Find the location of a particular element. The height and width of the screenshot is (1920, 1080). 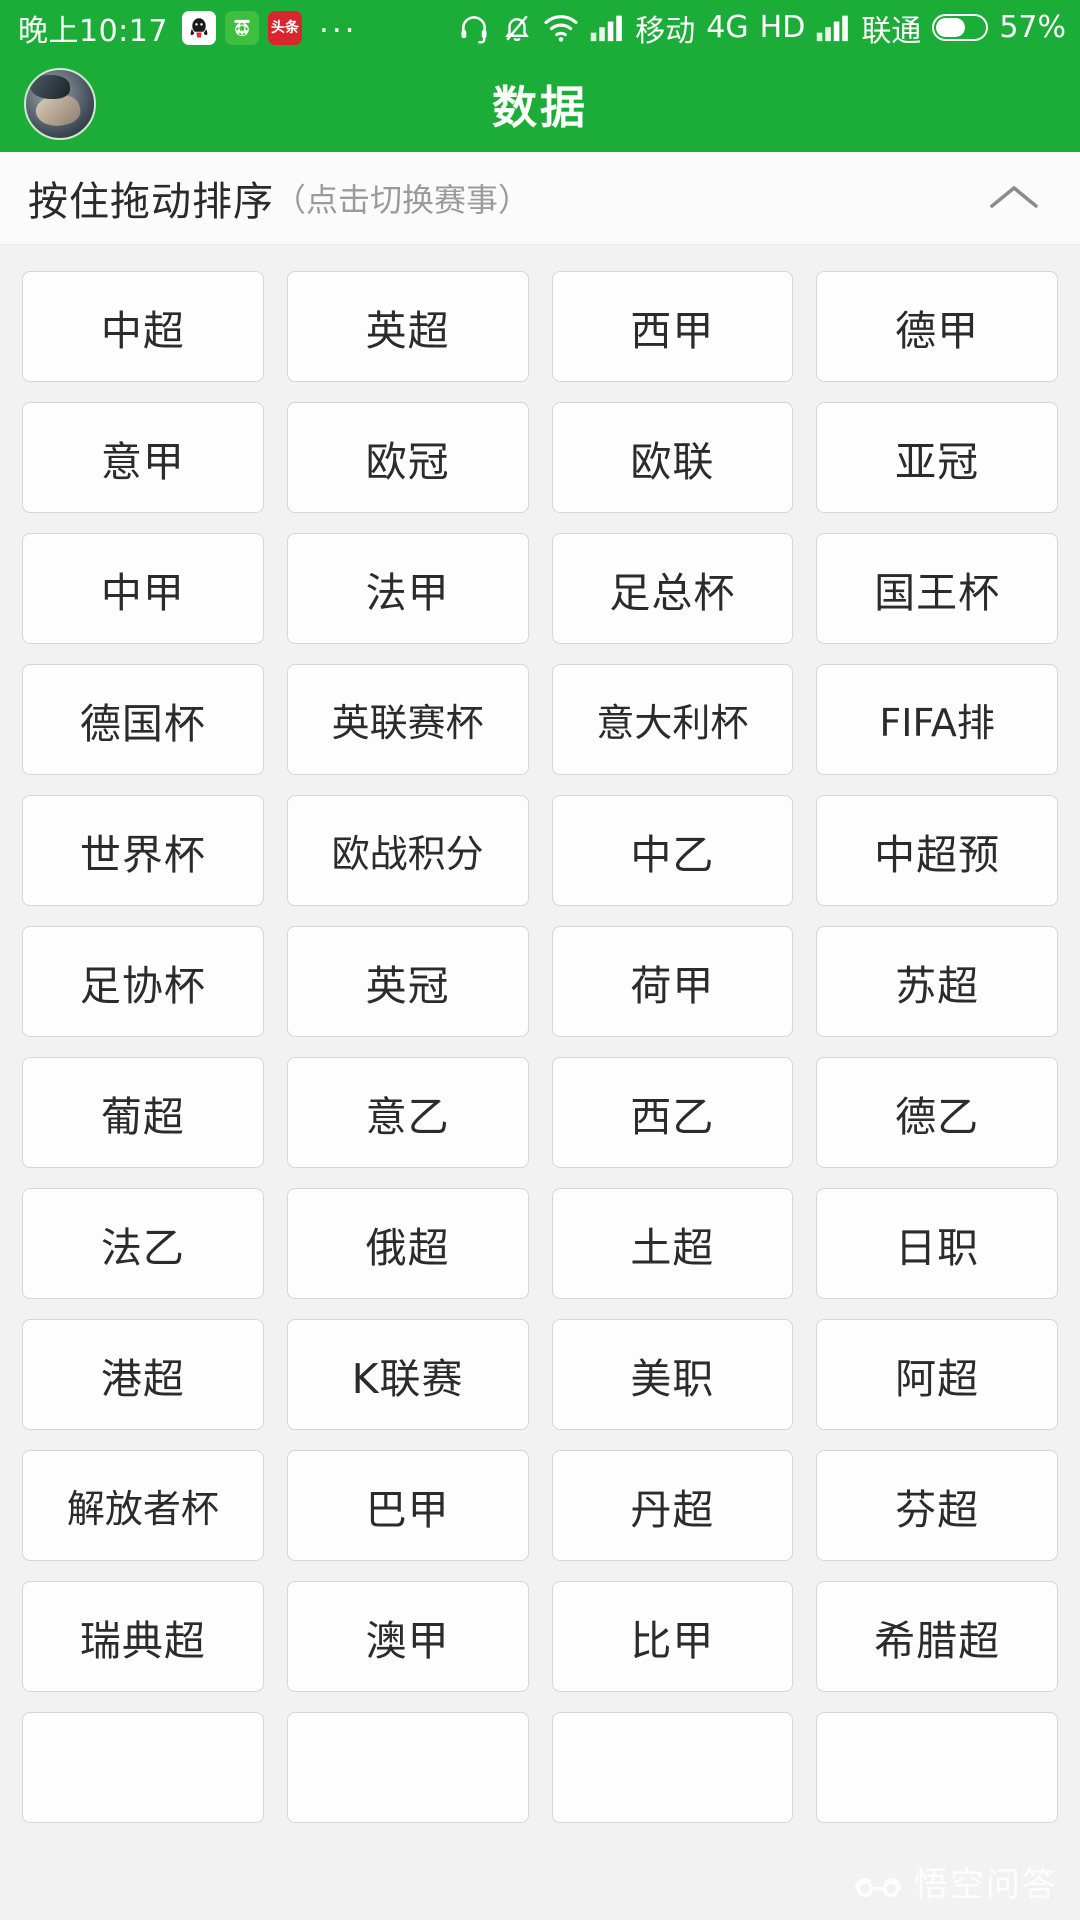

league-card: 法乙 is located at coordinates (143, 1243).